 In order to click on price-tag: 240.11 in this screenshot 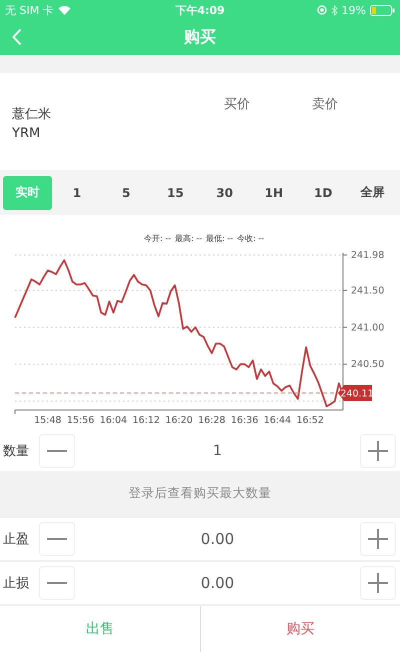, I will do `click(356, 393)`.